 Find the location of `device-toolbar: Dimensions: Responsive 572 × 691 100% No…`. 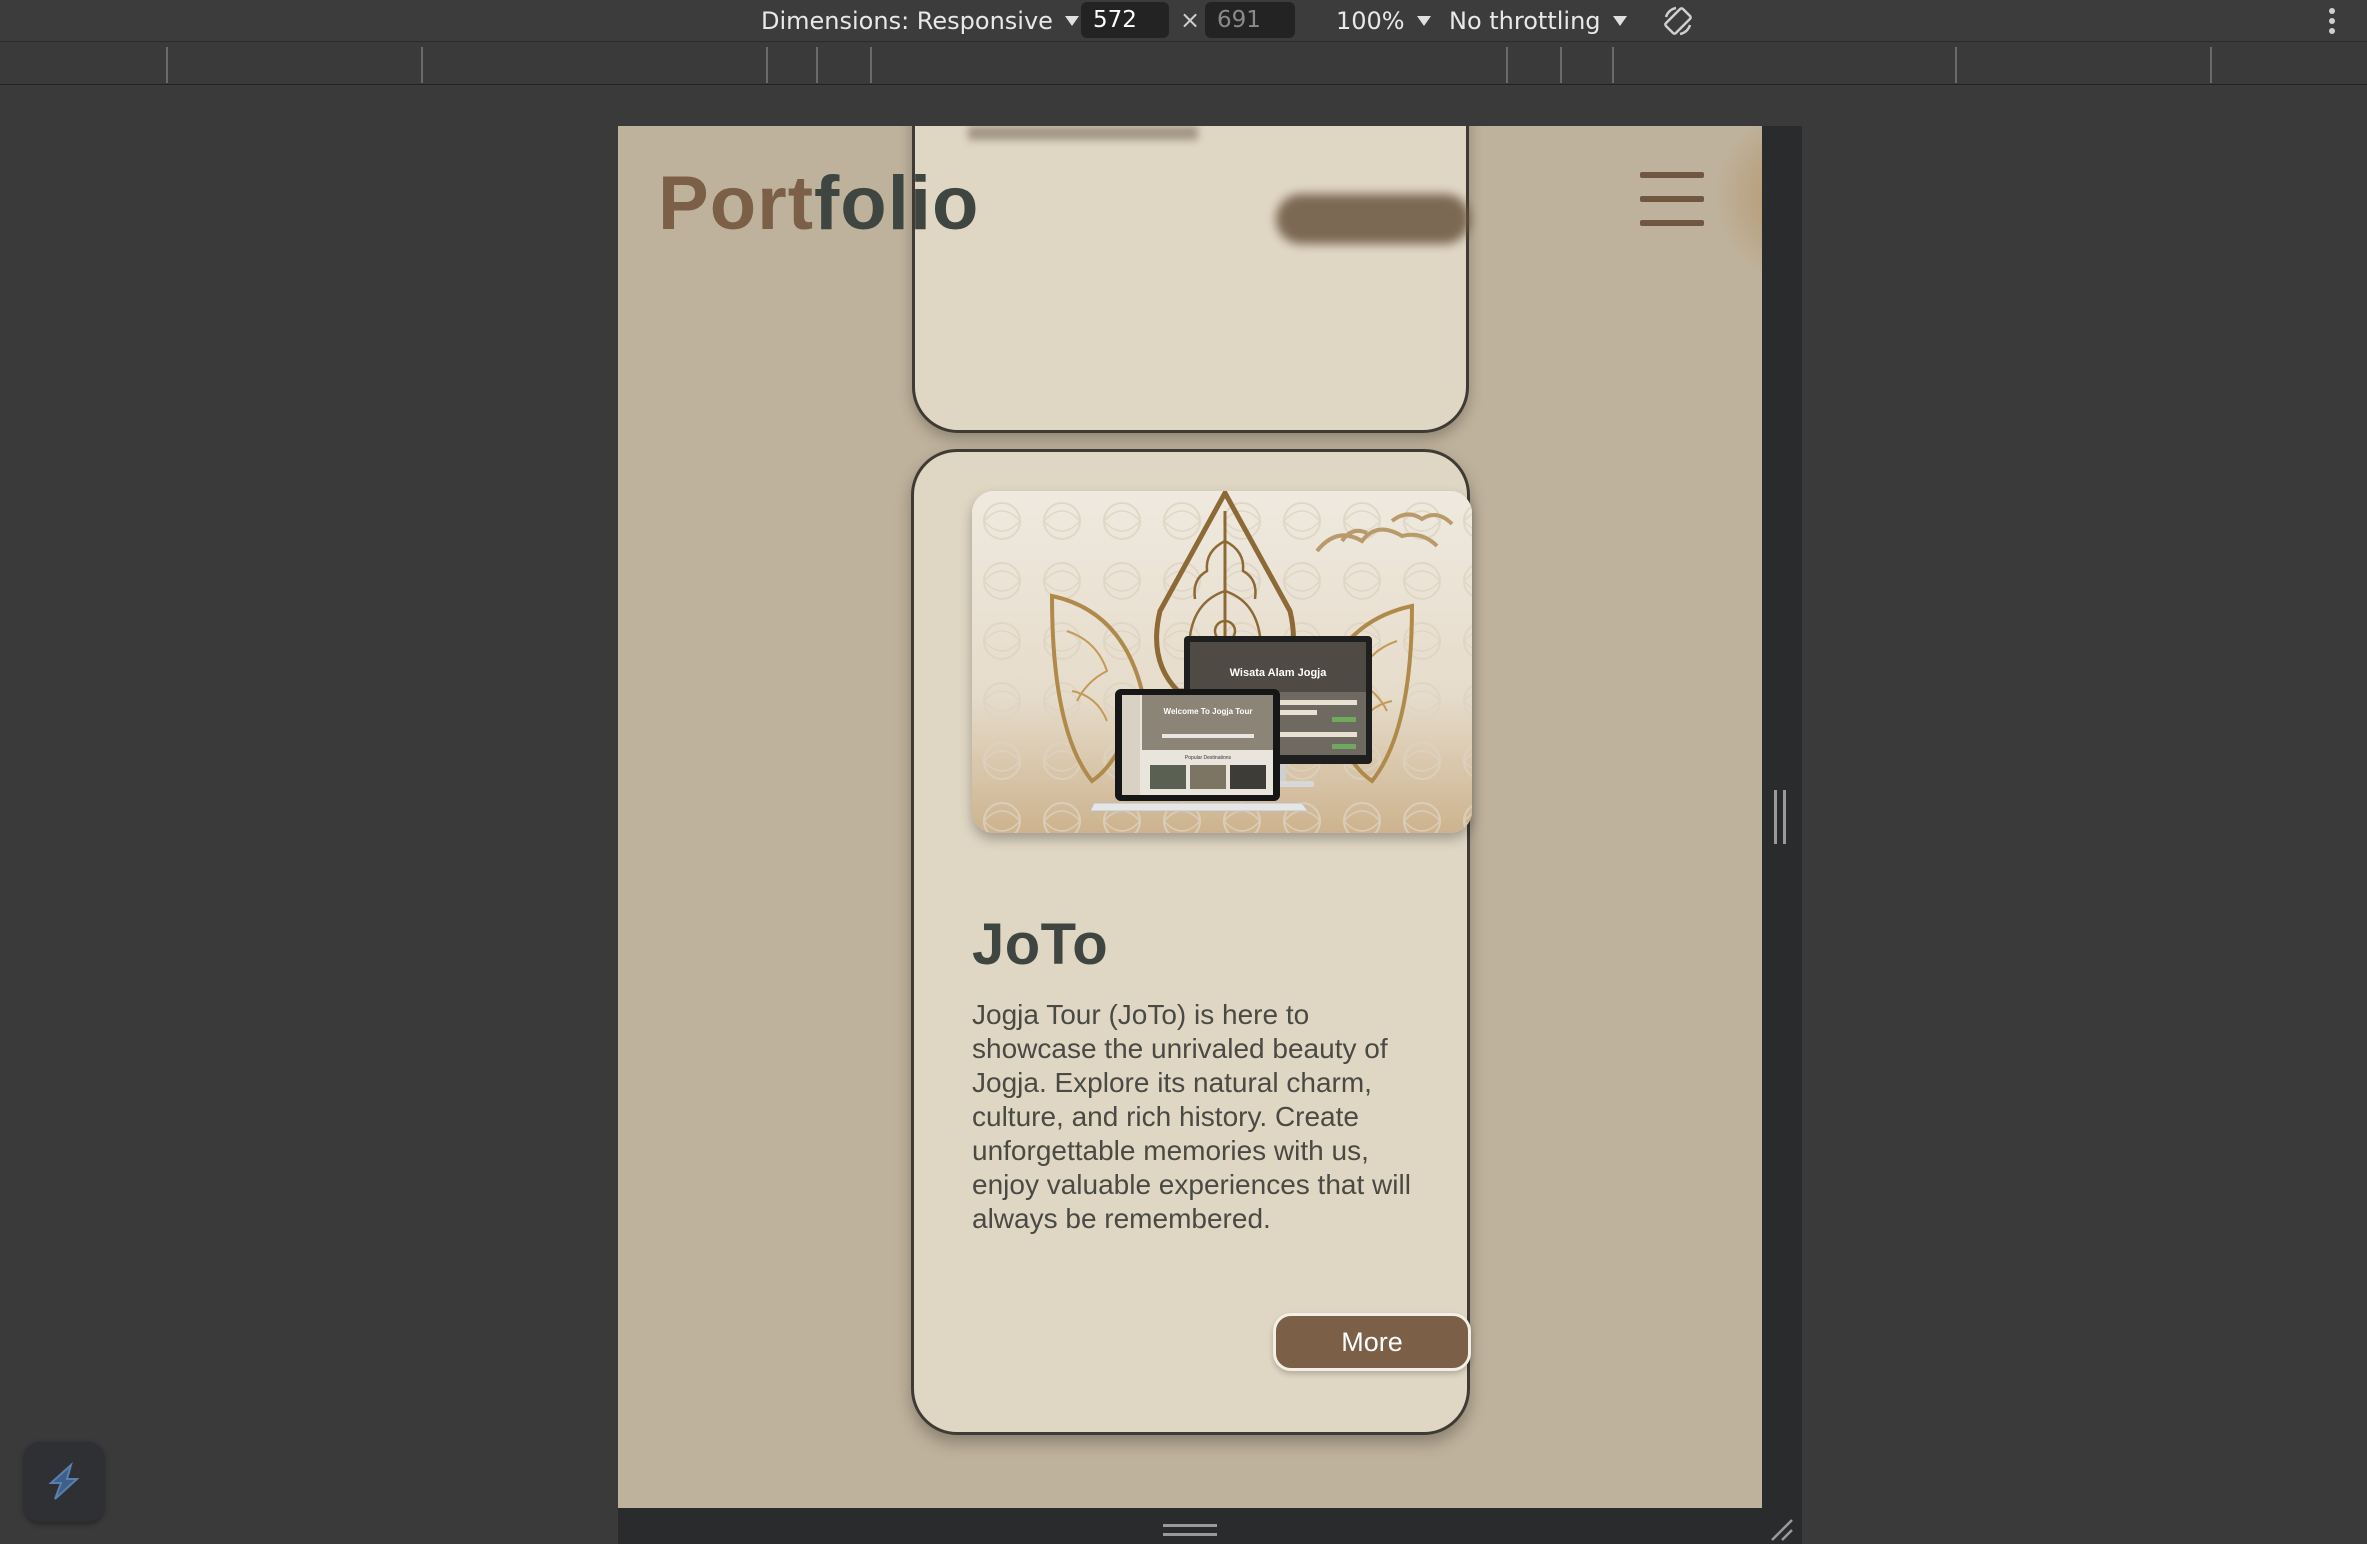

device-toolbar: Dimensions: Responsive 572 × 691 100% No… is located at coordinates (1183, 21).